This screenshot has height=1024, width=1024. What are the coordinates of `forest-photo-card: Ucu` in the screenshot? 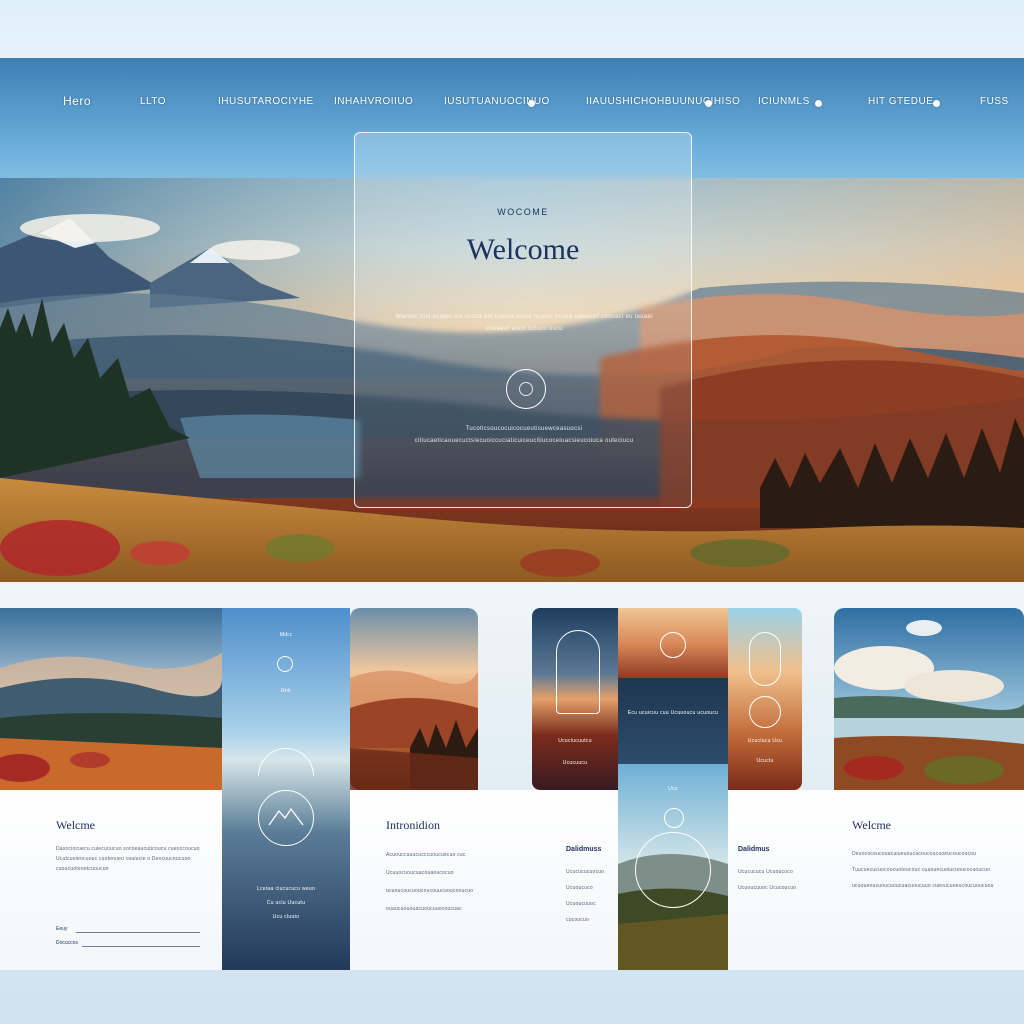 It's located at (673, 867).